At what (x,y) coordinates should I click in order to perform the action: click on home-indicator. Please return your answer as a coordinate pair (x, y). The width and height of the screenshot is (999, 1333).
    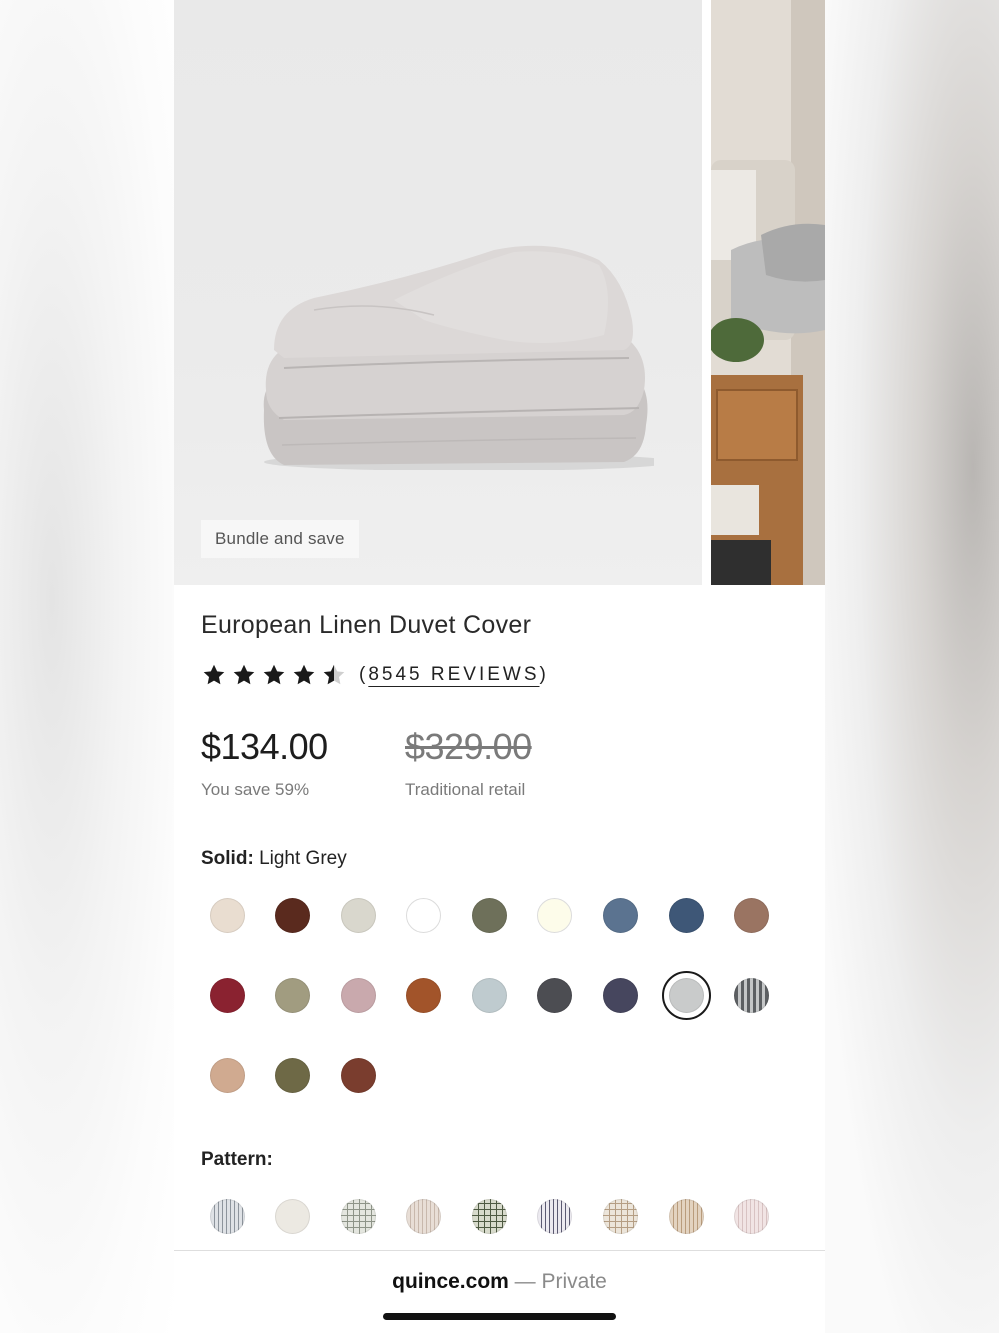
    Looking at the image, I should click on (499, 1316).